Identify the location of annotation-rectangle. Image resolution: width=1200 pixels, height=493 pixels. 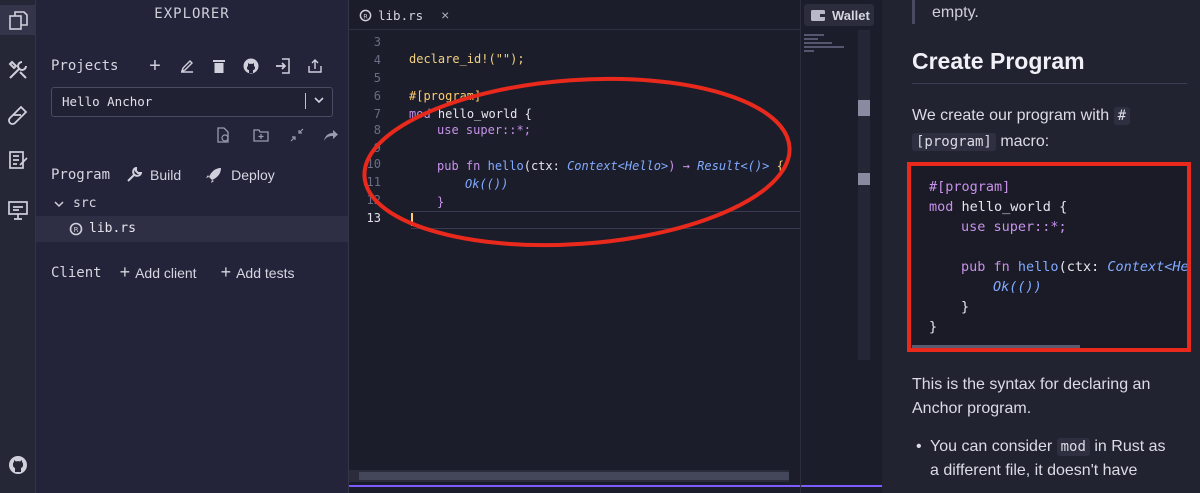
(1049, 257).